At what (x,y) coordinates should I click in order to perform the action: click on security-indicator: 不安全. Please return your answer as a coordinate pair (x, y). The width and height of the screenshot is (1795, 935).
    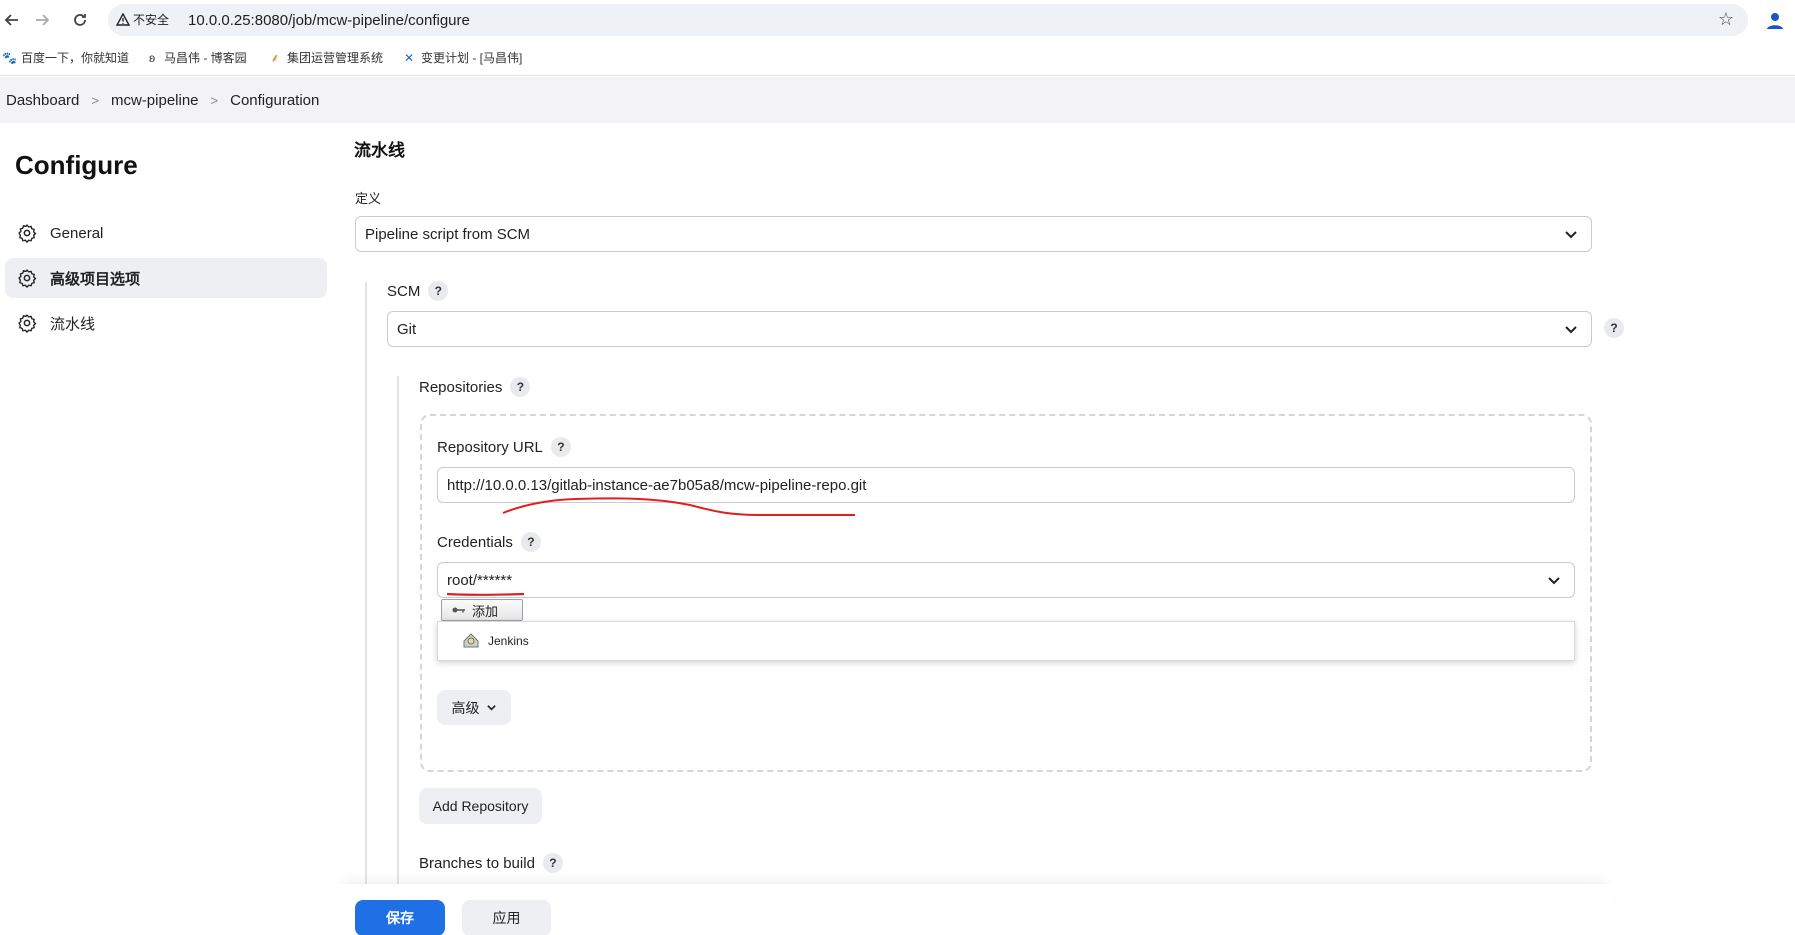
    Looking at the image, I should click on (142, 19).